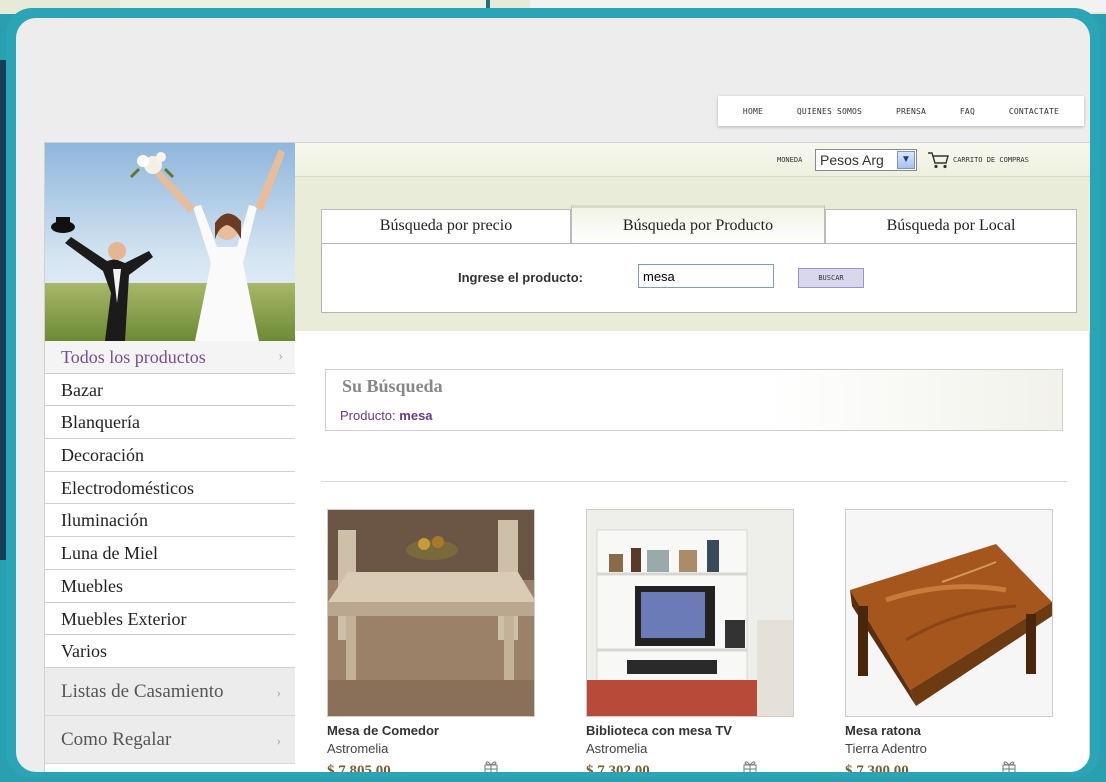 The width and height of the screenshot is (1106, 782). I want to click on currency-label: MONEDA, so click(790, 160).